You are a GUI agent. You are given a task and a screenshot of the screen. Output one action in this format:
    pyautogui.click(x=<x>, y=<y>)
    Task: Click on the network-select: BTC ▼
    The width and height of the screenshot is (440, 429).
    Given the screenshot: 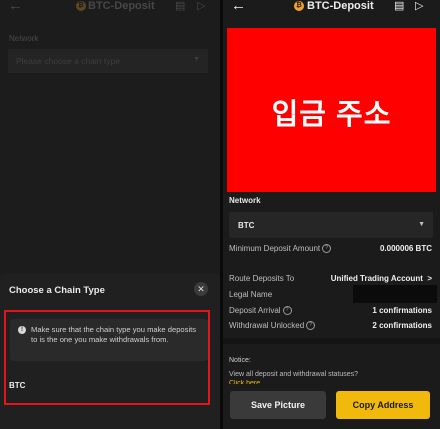 What is the action you would take?
    pyautogui.click(x=331, y=225)
    